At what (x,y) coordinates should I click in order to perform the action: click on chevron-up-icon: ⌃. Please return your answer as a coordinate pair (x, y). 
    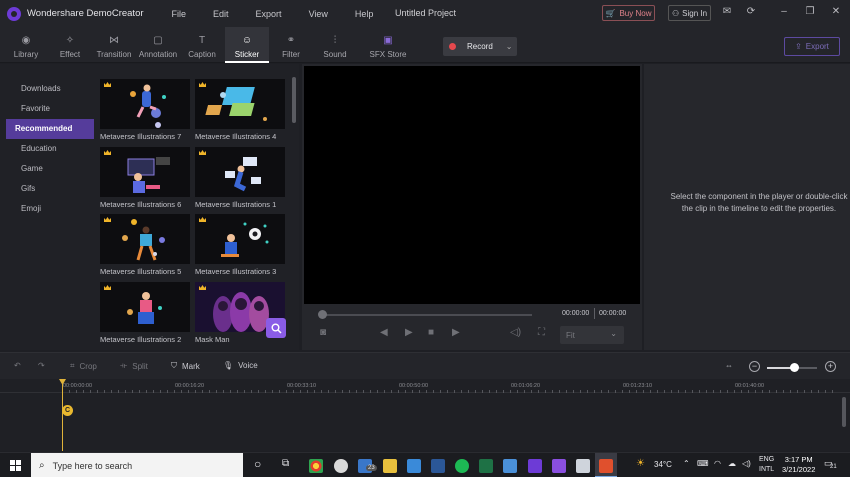
    Looking at the image, I should click on (686, 463).